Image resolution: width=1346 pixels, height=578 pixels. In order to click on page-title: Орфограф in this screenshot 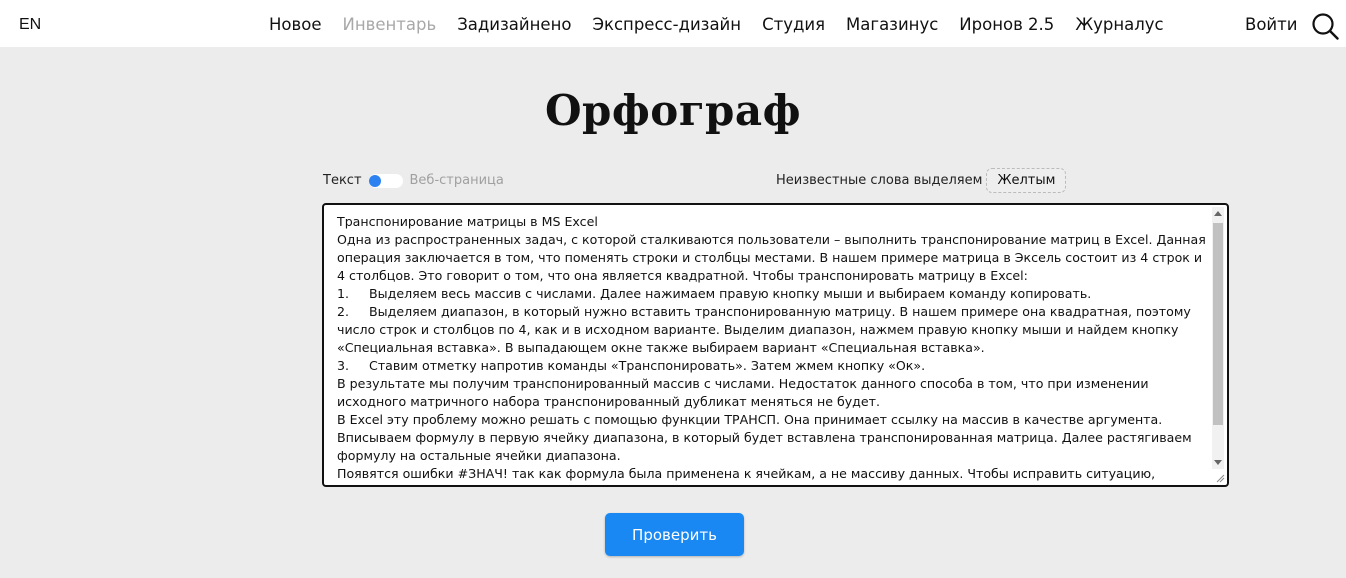, I will do `click(673, 110)`.